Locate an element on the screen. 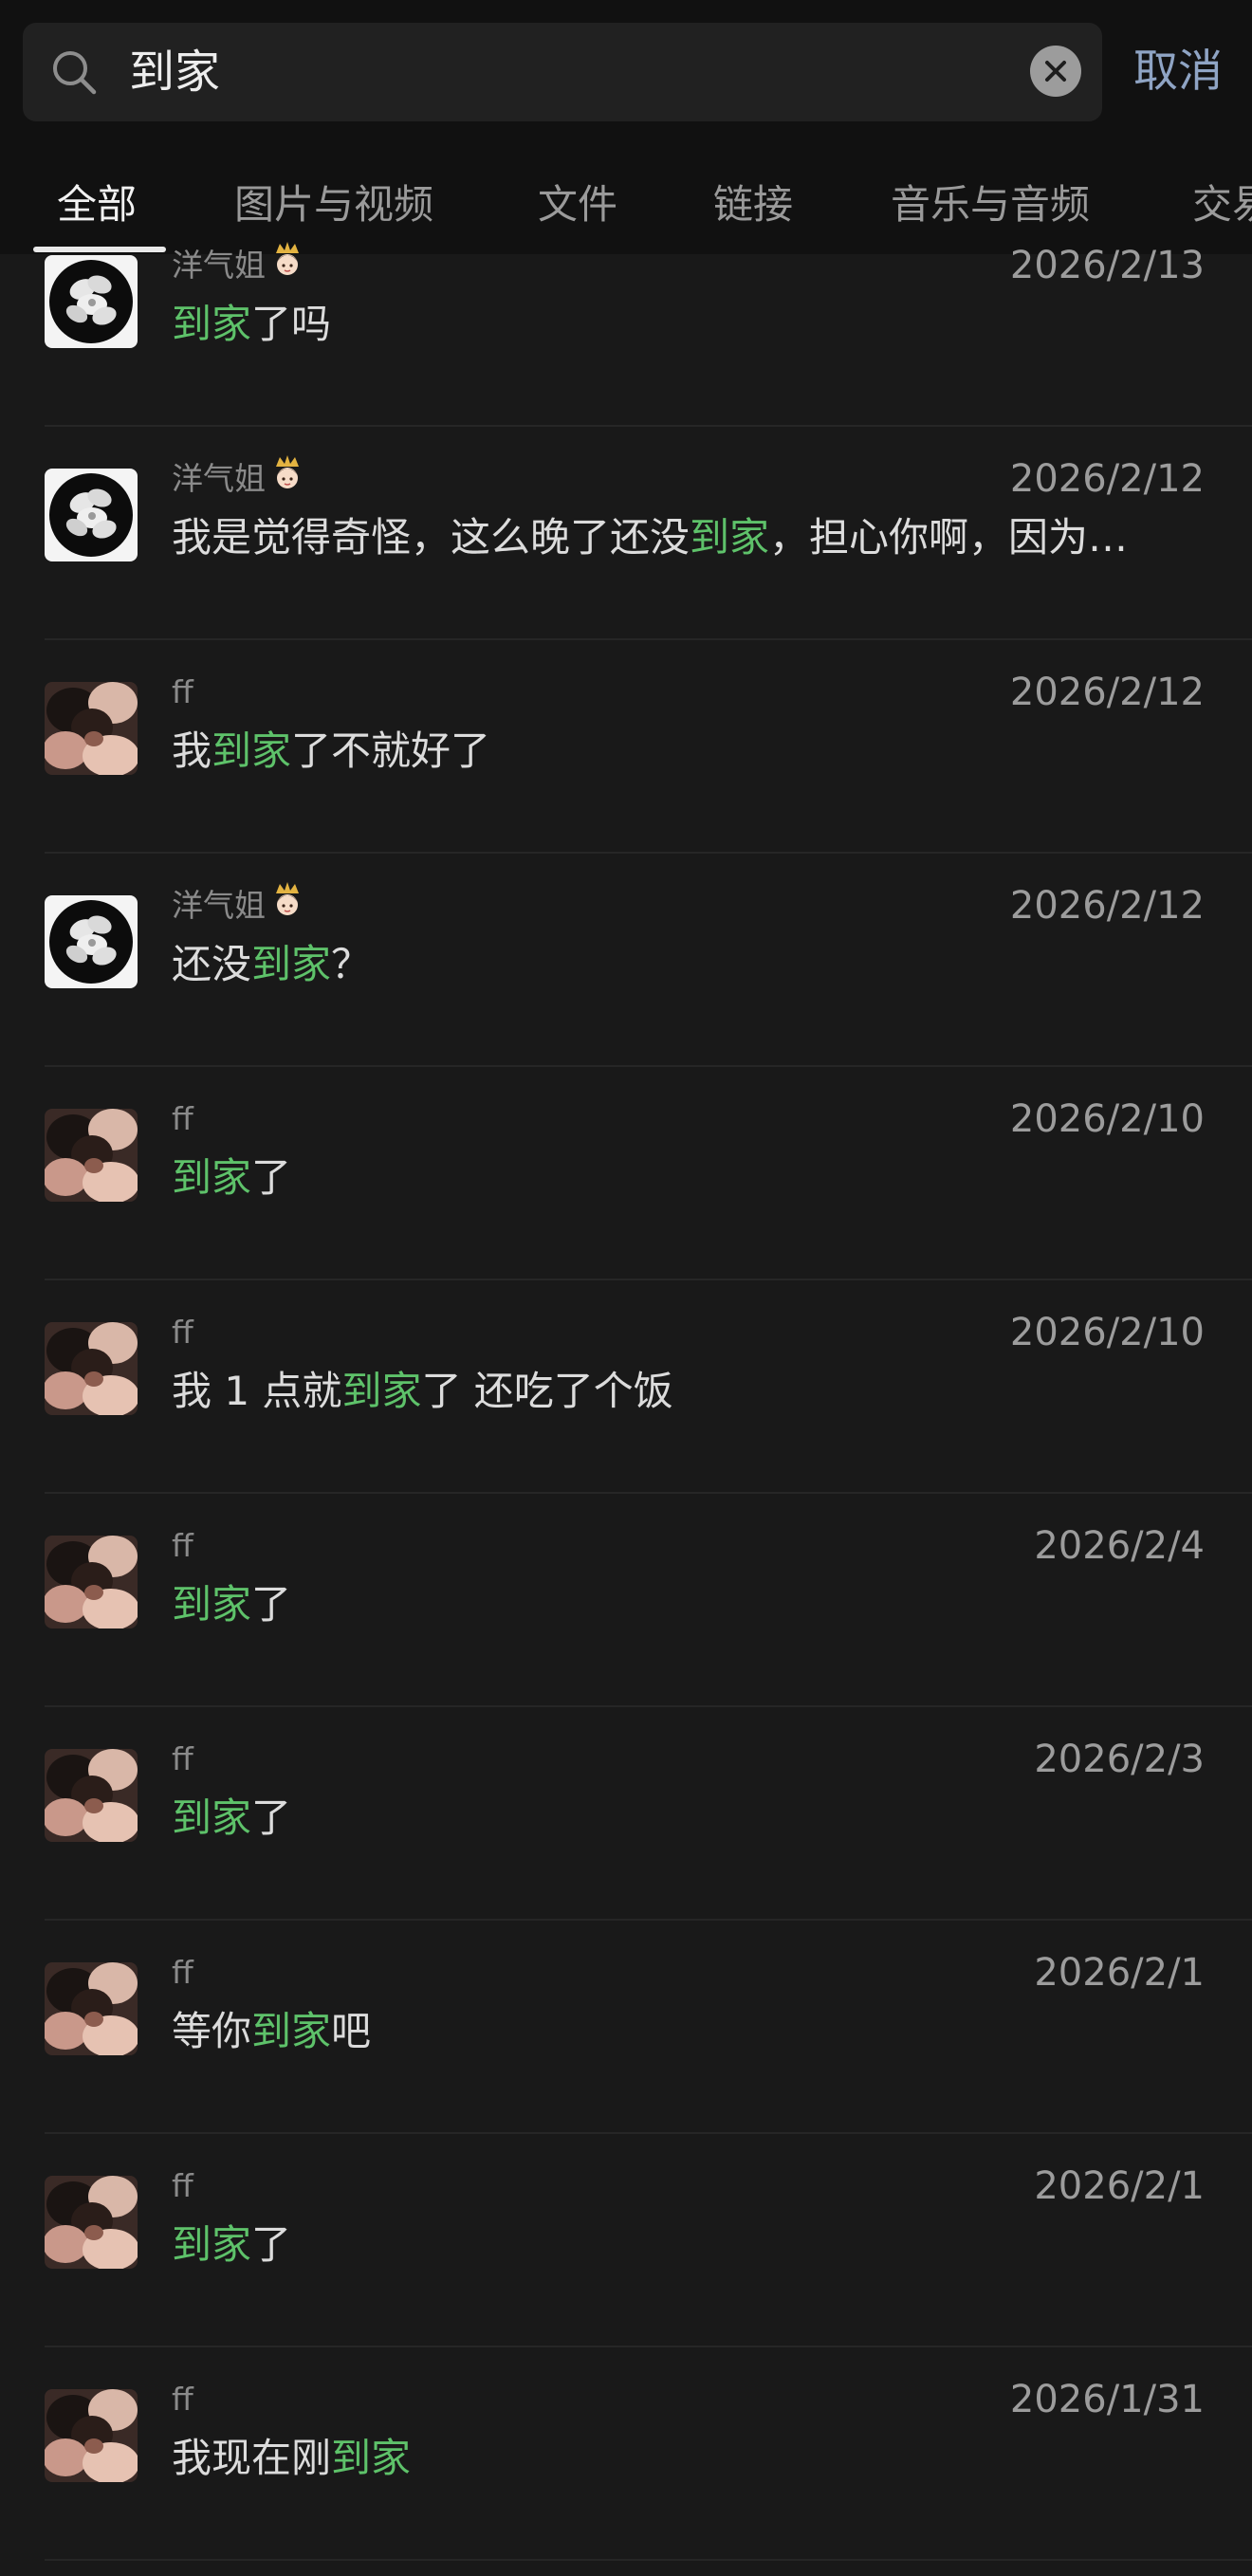  snippet-text: 我 is located at coordinates (192, 750).